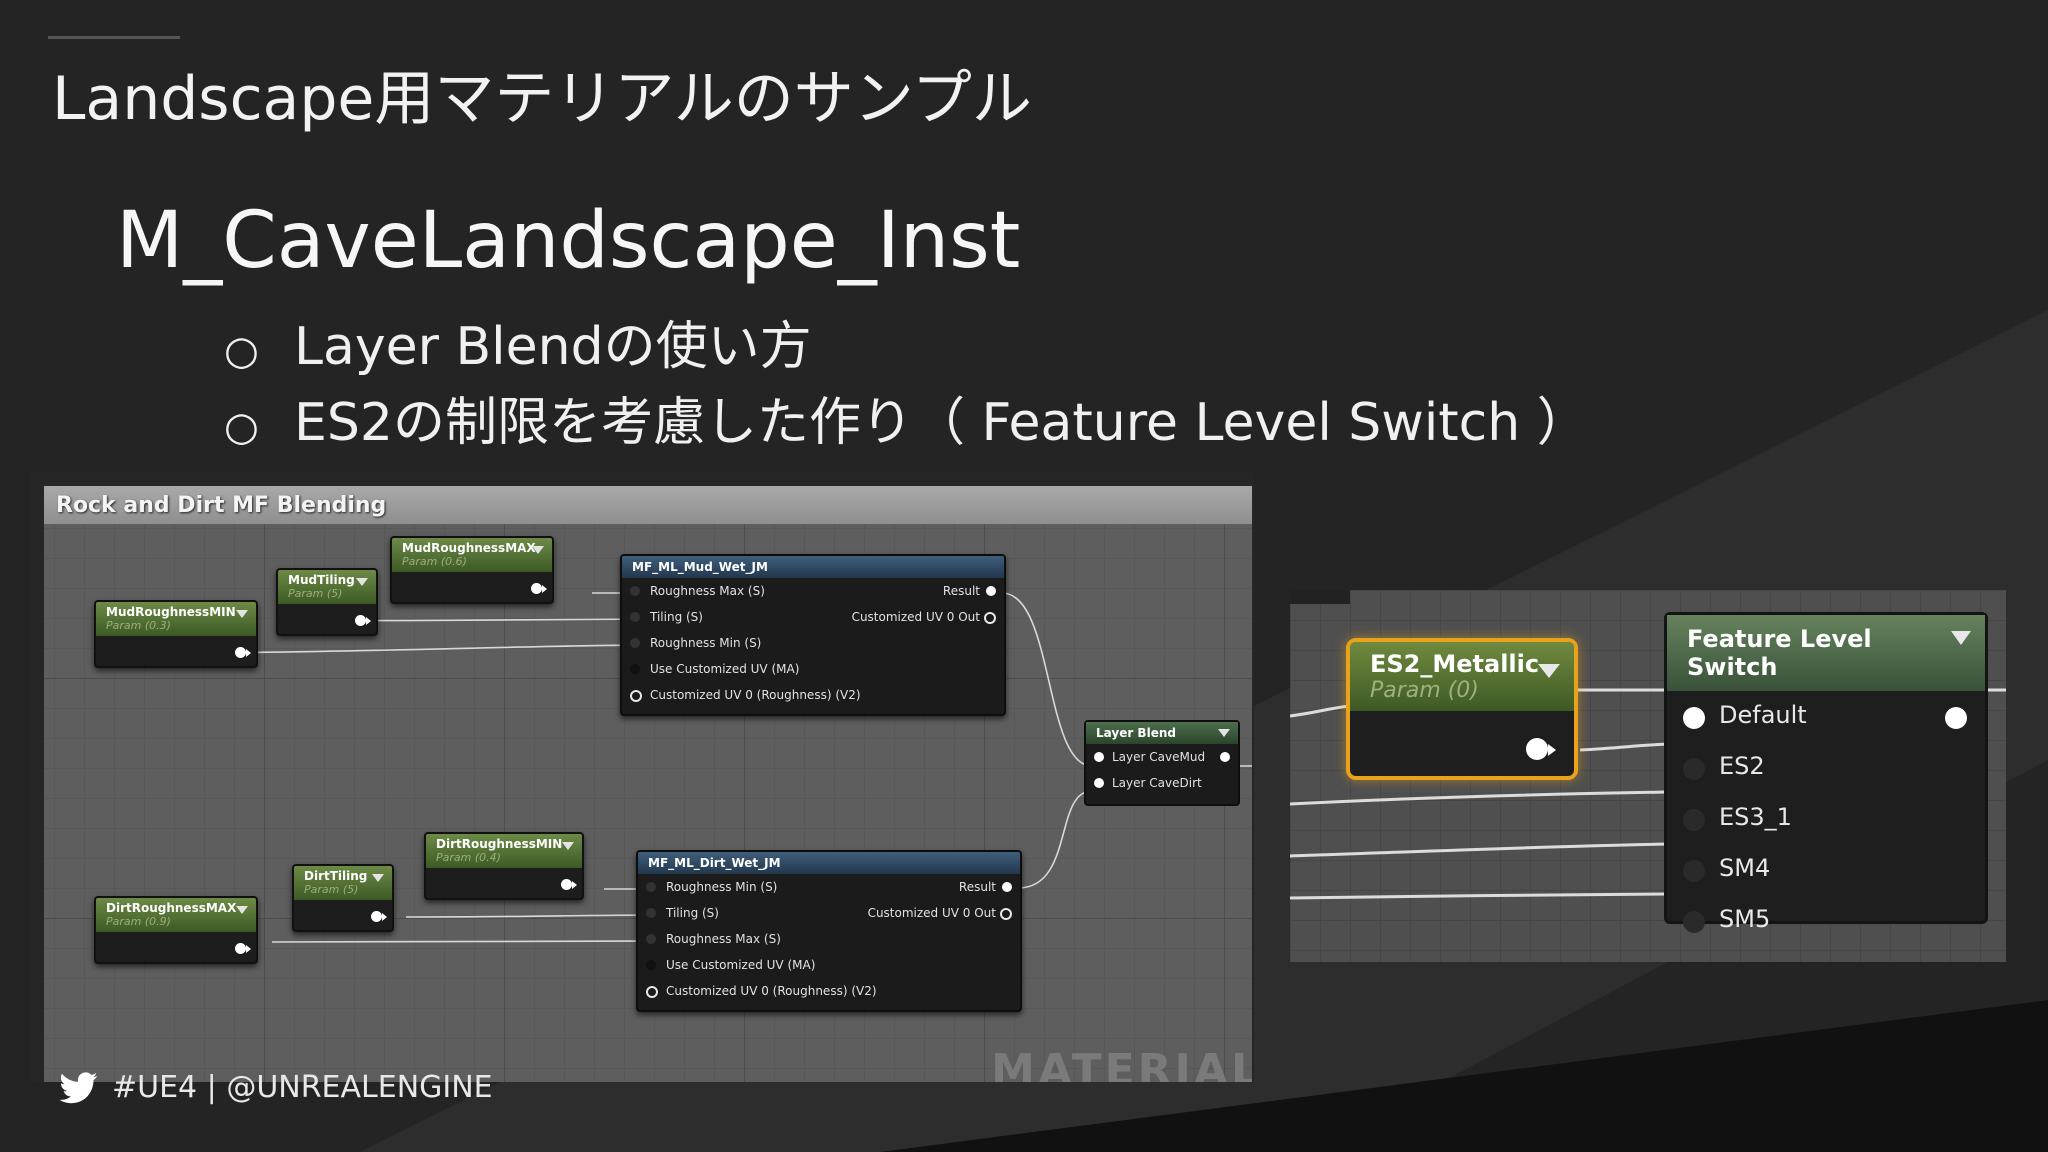 The height and width of the screenshot is (1152, 2048). What do you see at coordinates (1162, 757) in the screenshot?
I see `layer-input-row: Layer CaveMud` at bounding box center [1162, 757].